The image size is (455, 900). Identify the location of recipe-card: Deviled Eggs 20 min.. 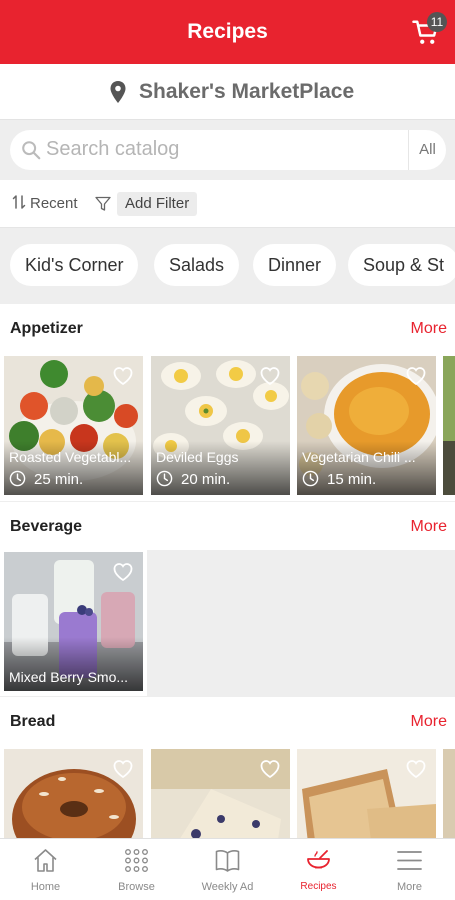
(220, 425).